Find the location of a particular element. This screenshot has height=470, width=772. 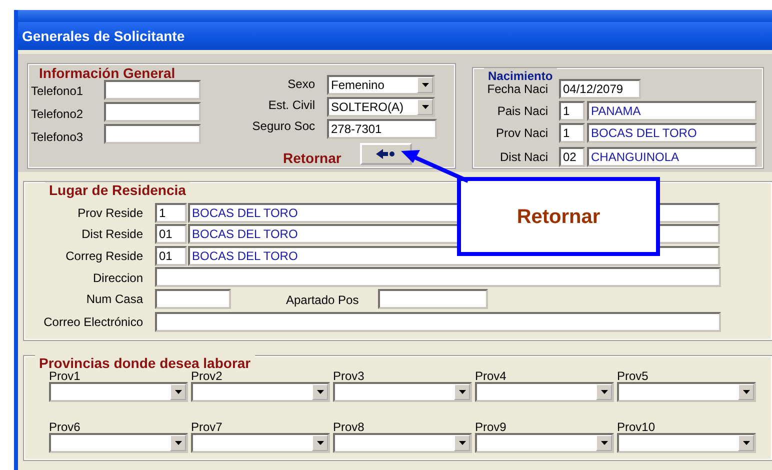

field-label: Seguro Soc is located at coordinates (275, 126).